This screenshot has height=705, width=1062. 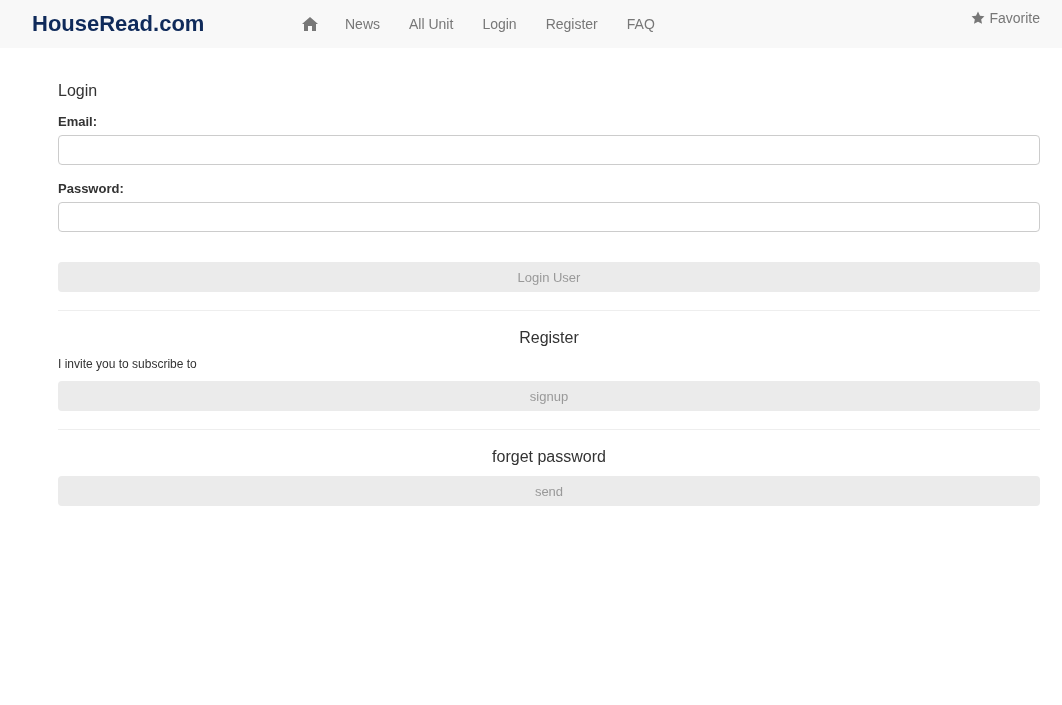 I want to click on section-heading: Register, so click(x=549, y=338).